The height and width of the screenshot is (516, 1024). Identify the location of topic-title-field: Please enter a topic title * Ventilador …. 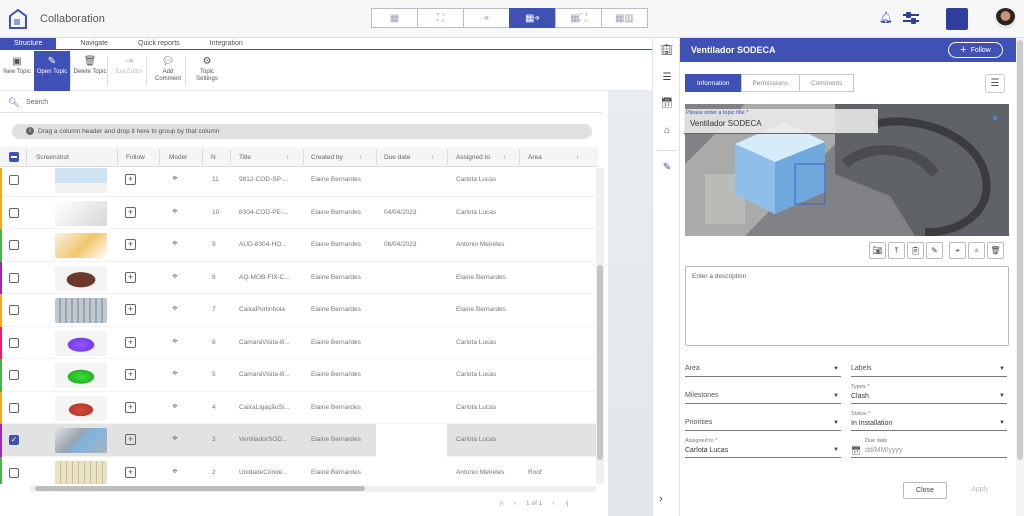
(781, 121).